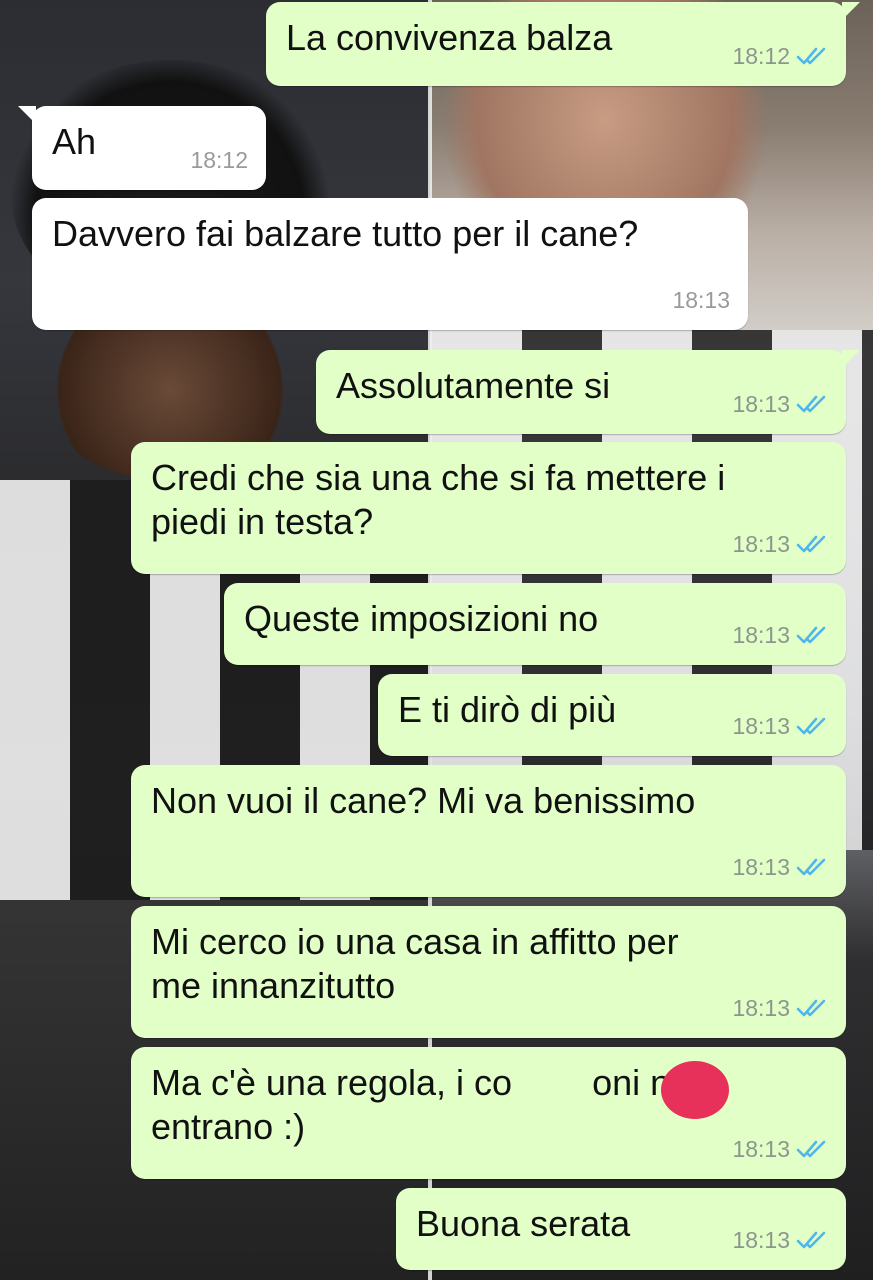 This screenshot has width=873, height=1280. Describe the element at coordinates (695, 1090) in the screenshot. I see `redaction-mark` at that location.